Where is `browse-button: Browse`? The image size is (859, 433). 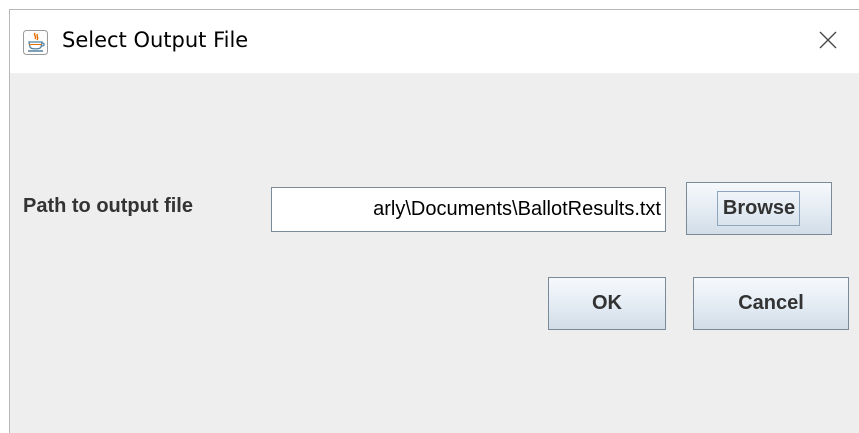 browse-button: Browse is located at coordinates (759, 208).